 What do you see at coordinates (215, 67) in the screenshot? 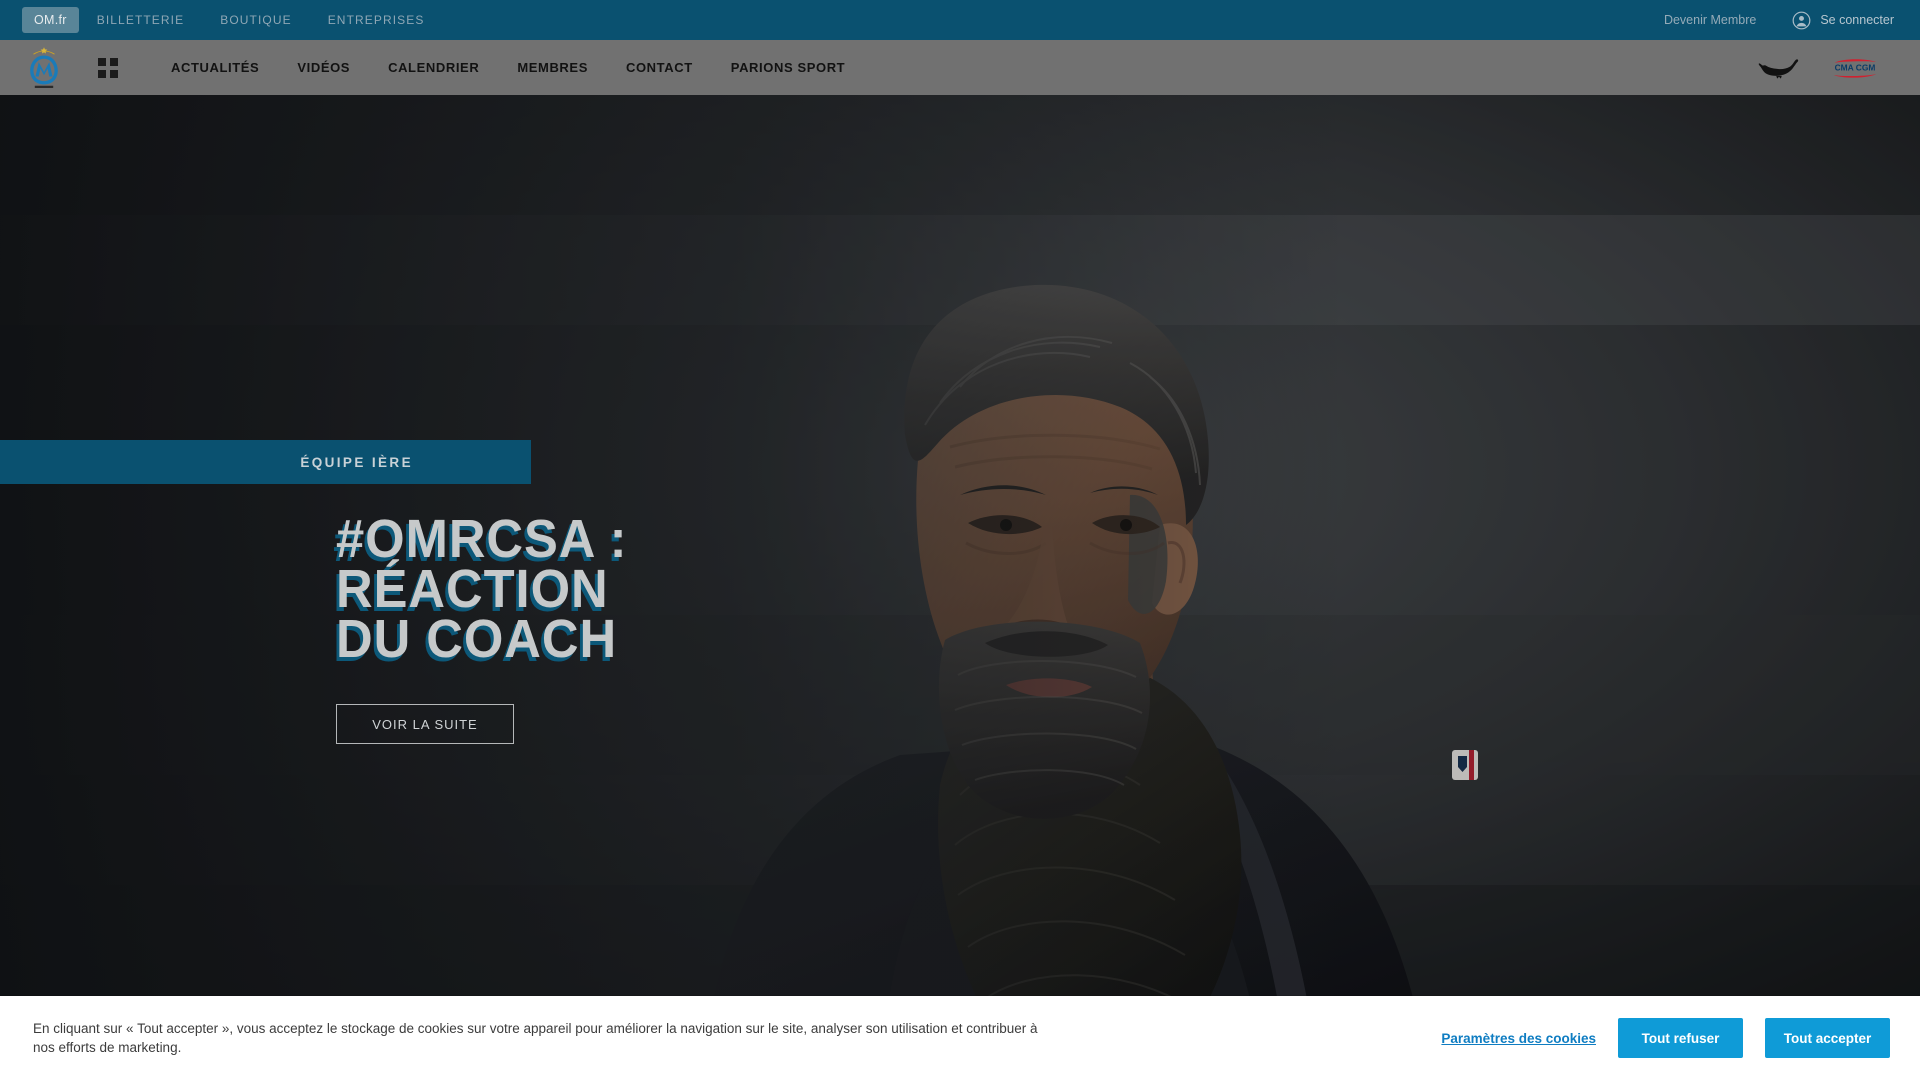
I see `nav-item-actualites: ACTUALITÉS` at bounding box center [215, 67].